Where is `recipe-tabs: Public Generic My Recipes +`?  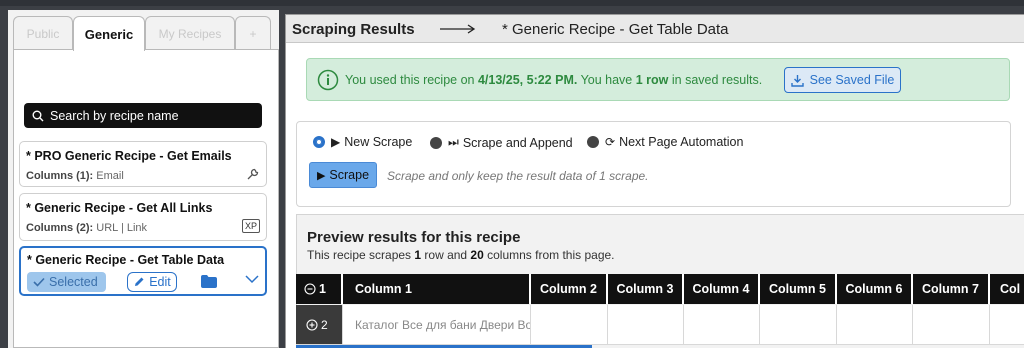
recipe-tabs: Public Generic My Recipes + is located at coordinates (145, 33).